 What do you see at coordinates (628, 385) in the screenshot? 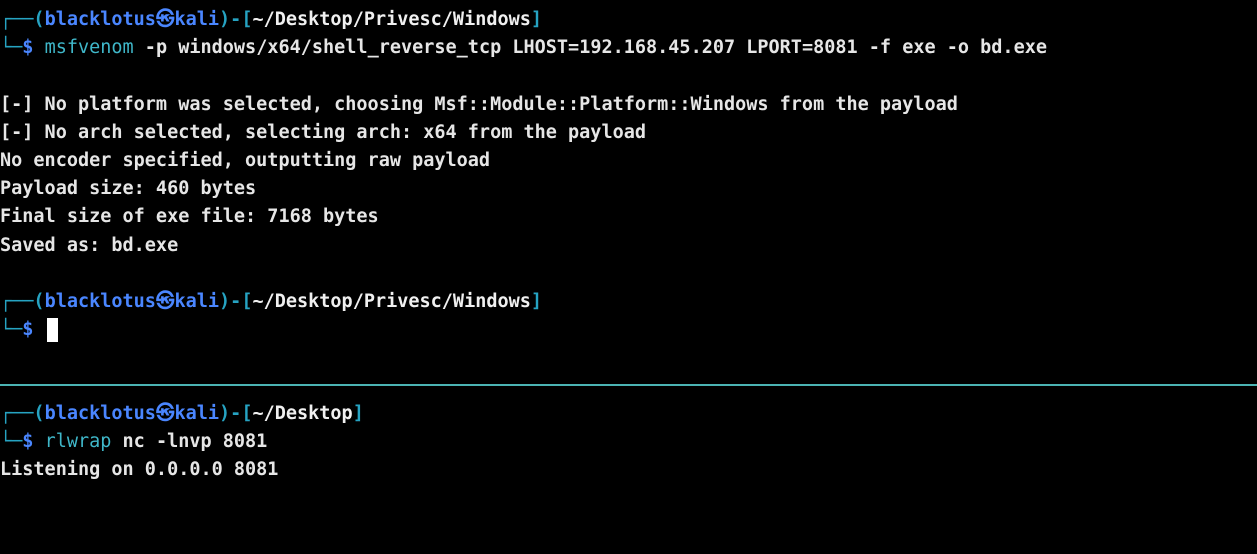
I see `pane-divider` at bounding box center [628, 385].